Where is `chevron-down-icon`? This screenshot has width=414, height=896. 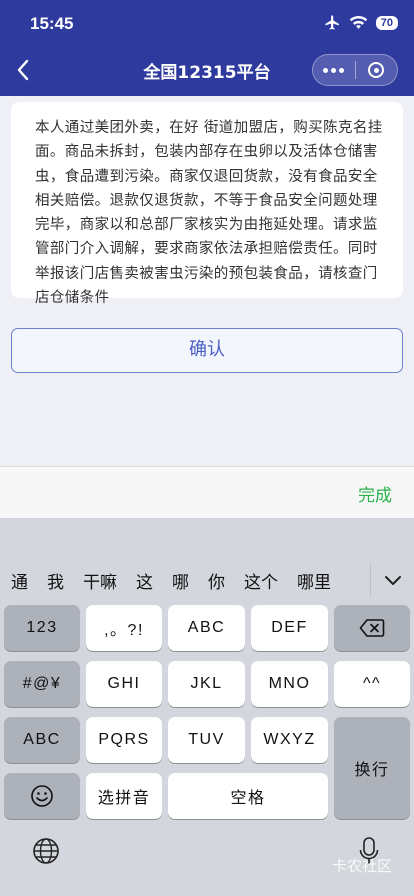 chevron-down-icon is located at coordinates (392, 580).